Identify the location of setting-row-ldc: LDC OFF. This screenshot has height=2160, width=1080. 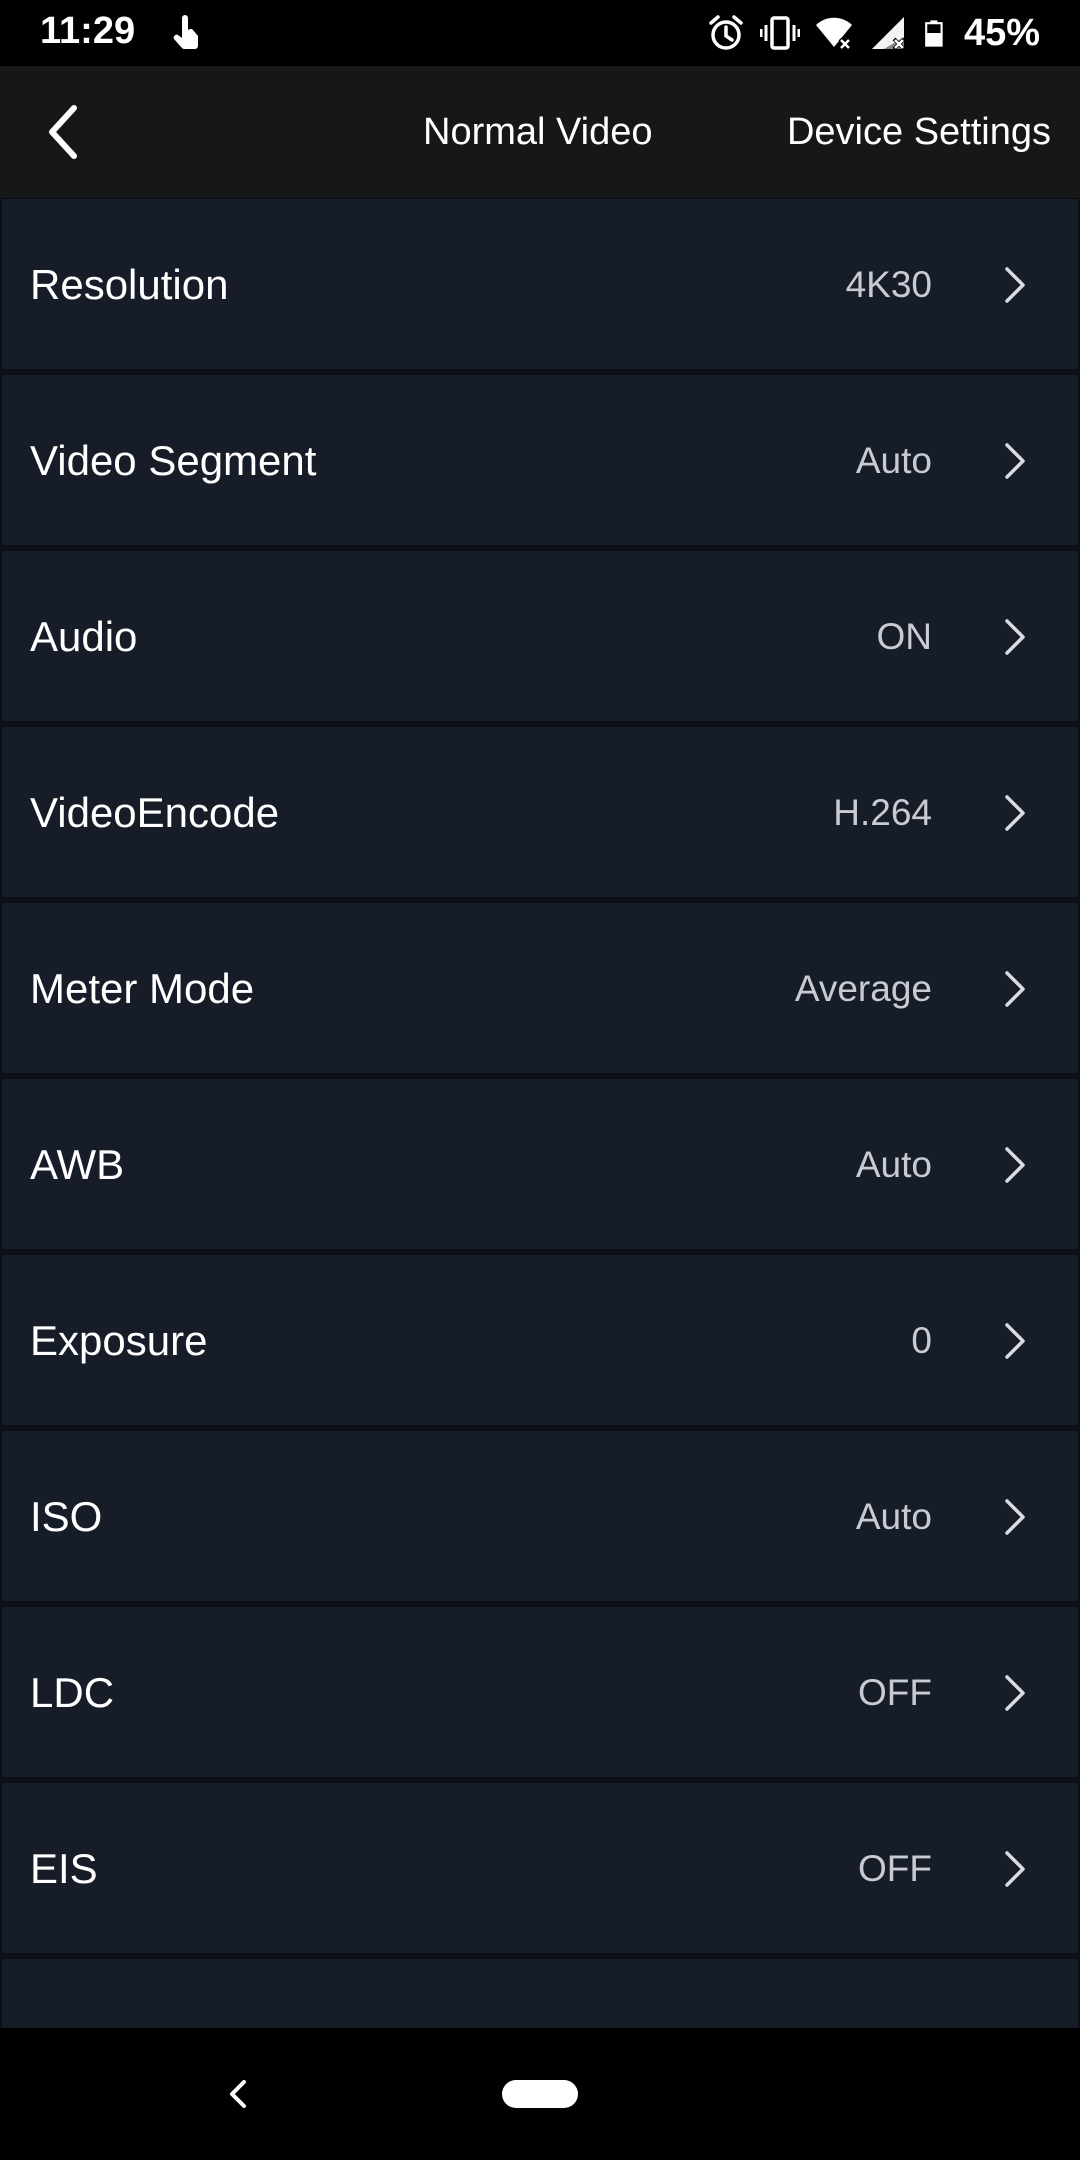
(540, 1692).